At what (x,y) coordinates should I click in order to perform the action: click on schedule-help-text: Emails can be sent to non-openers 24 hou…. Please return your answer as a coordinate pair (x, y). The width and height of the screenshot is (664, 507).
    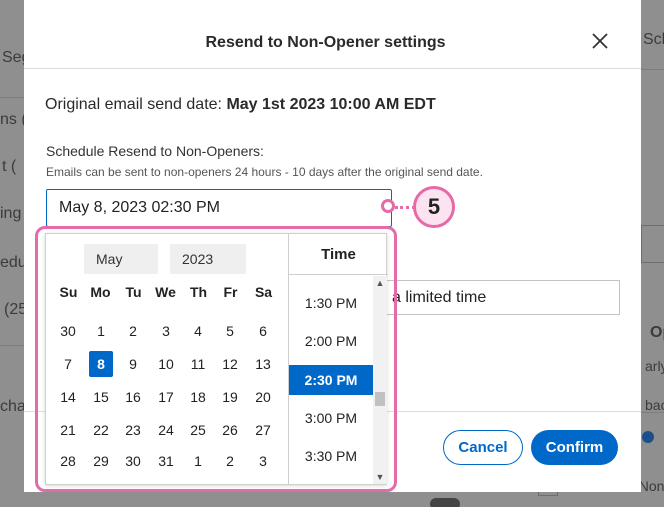
    Looking at the image, I should click on (264, 172).